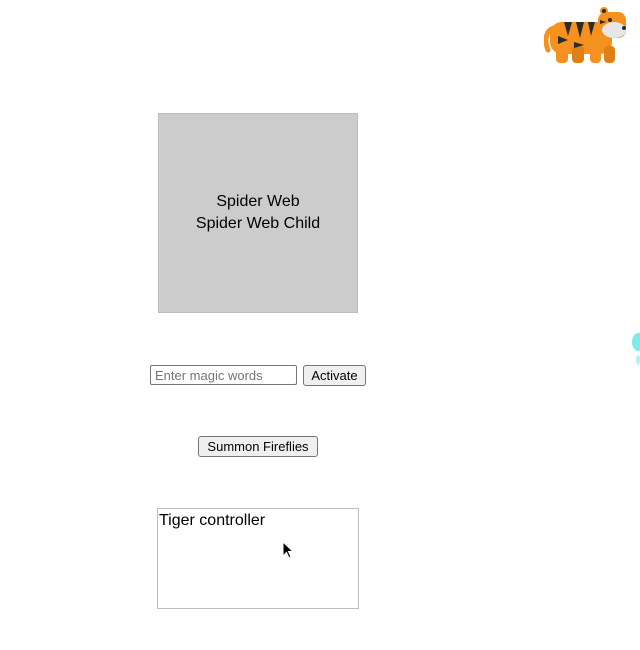  What do you see at coordinates (258, 224) in the screenshot?
I see `spider-web-child: Spider Web Child` at bounding box center [258, 224].